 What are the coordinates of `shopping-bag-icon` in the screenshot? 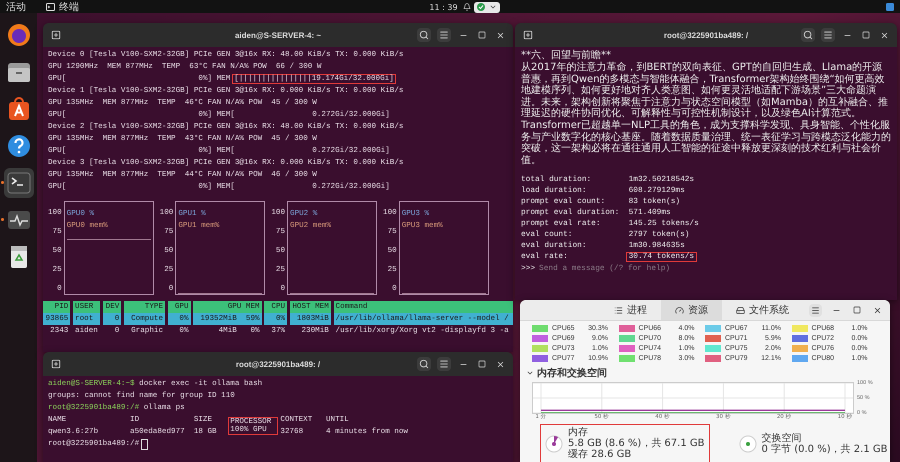 It's located at (18, 109).